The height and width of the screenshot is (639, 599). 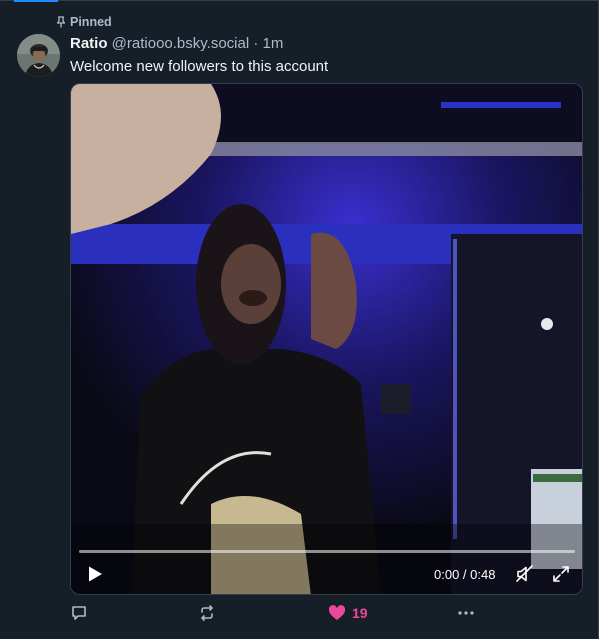 What do you see at coordinates (91, 22) in the screenshot?
I see `pinned-label: Pinned` at bounding box center [91, 22].